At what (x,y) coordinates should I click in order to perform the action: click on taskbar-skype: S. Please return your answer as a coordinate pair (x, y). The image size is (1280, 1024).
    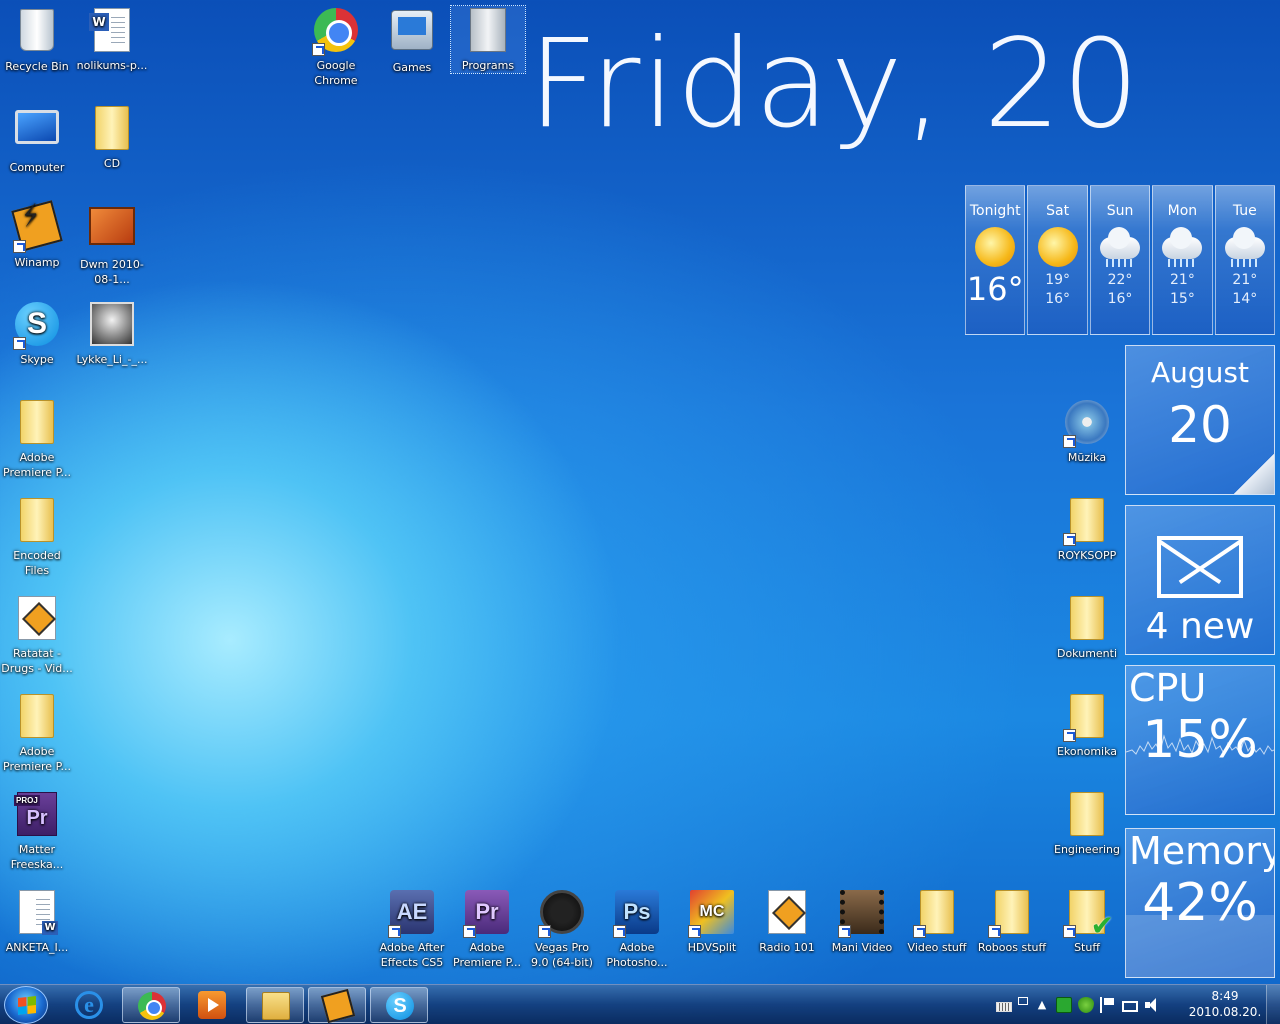
    Looking at the image, I should click on (399, 1005).